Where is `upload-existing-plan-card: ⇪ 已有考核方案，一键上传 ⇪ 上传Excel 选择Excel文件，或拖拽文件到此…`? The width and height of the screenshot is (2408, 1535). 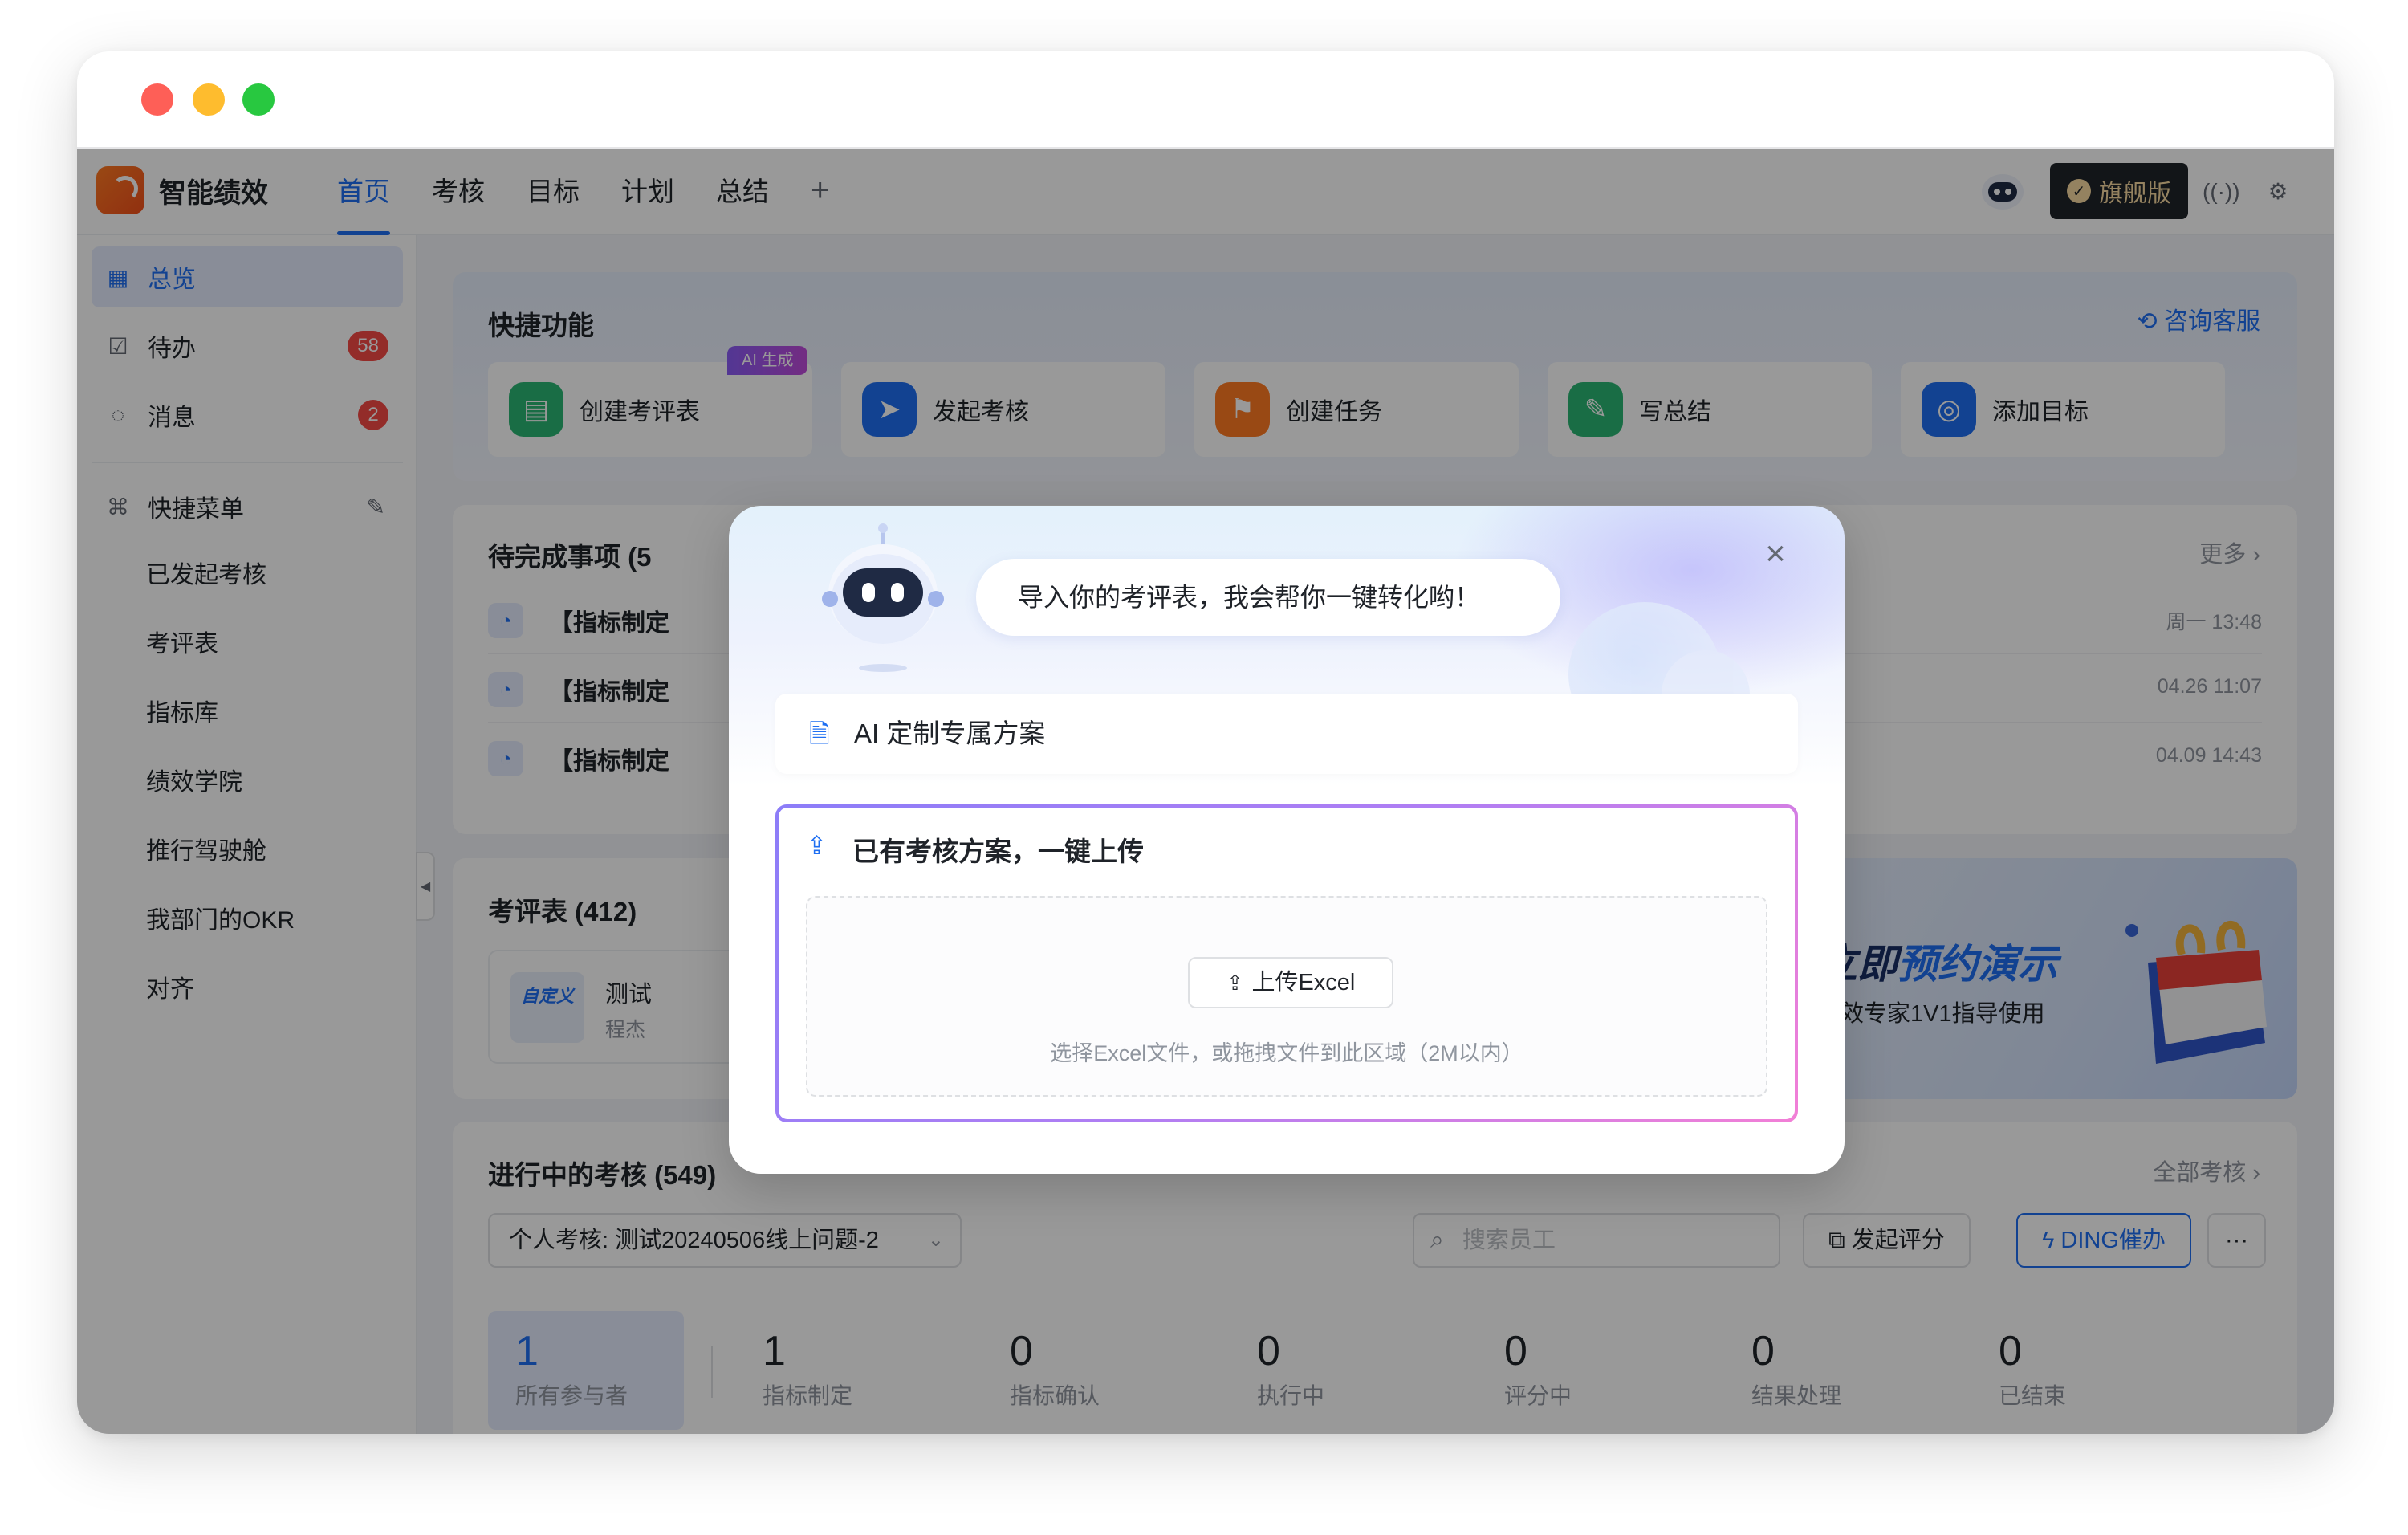 upload-existing-plan-card: ⇪ 已有考核方案，一键上传 ⇪ 上传Excel 选择Excel文件，或拖拽文件到此… is located at coordinates (1286, 963).